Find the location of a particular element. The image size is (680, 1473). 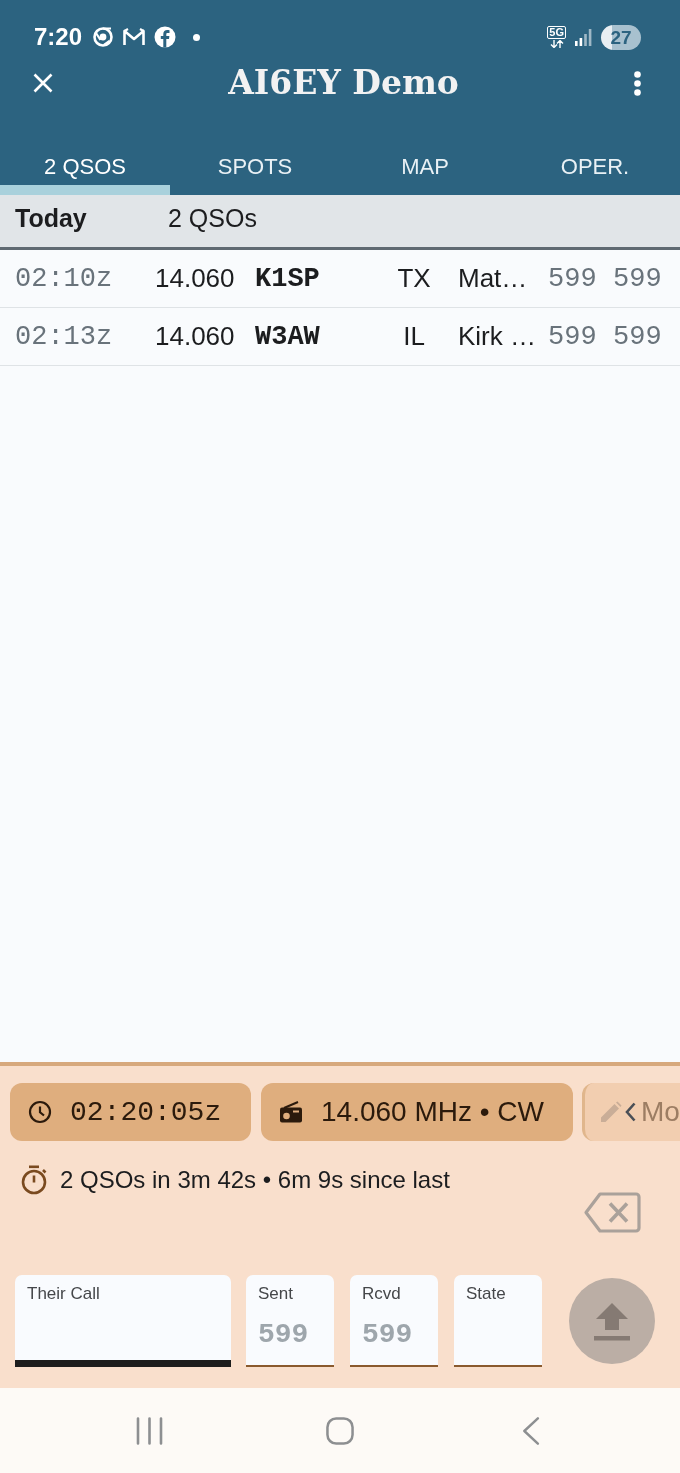

qso-state: TX is located at coordinates (414, 278).